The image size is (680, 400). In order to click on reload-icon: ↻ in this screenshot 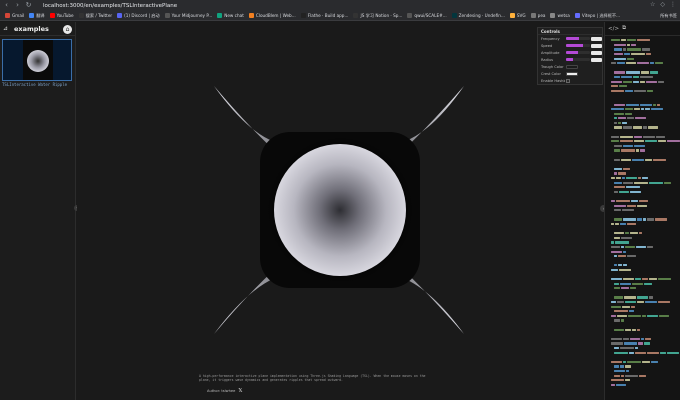, I will do `click(28, 5)`.